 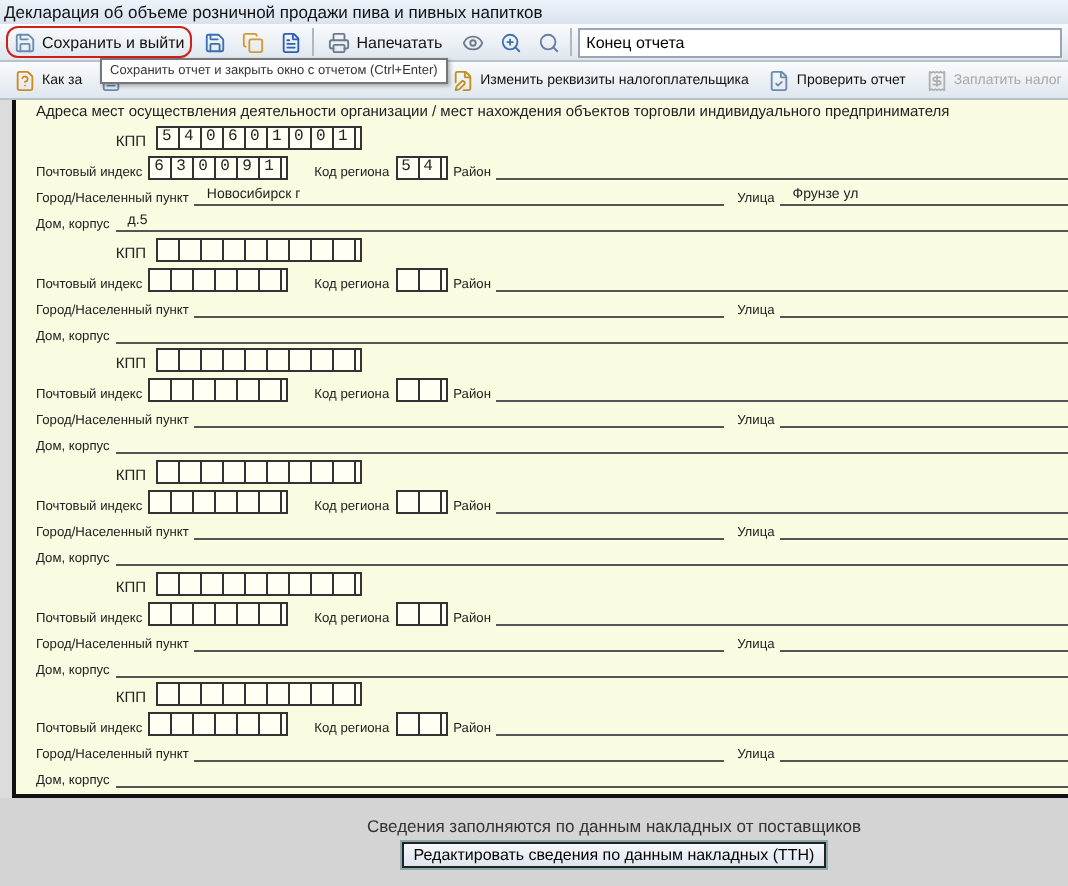 What do you see at coordinates (614, 855) in the screenshot?
I see `edit-invoices-button: Редактировать сведения по данным накладных (ТТН)` at bounding box center [614, 855].